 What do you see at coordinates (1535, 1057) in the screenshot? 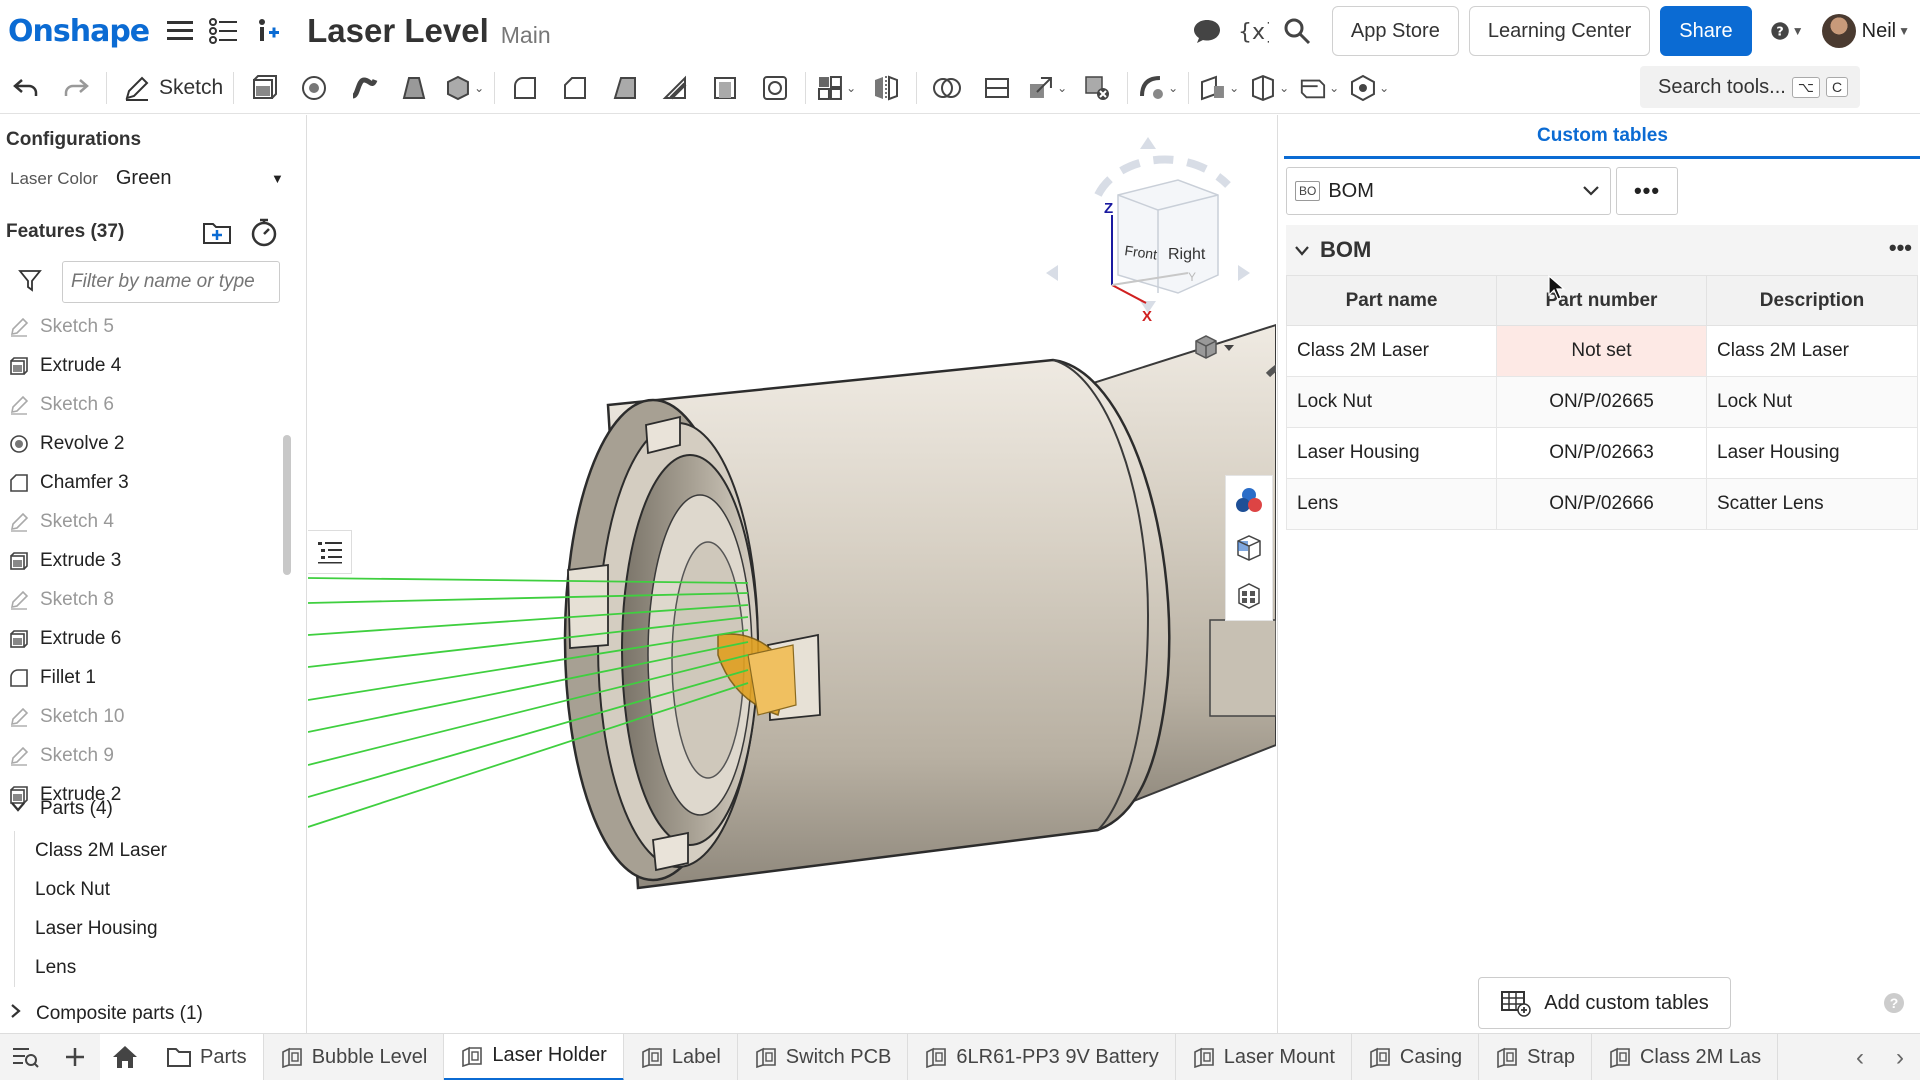
I see `tab-part-studio: Strap` at bounding box center [1535, 1057].